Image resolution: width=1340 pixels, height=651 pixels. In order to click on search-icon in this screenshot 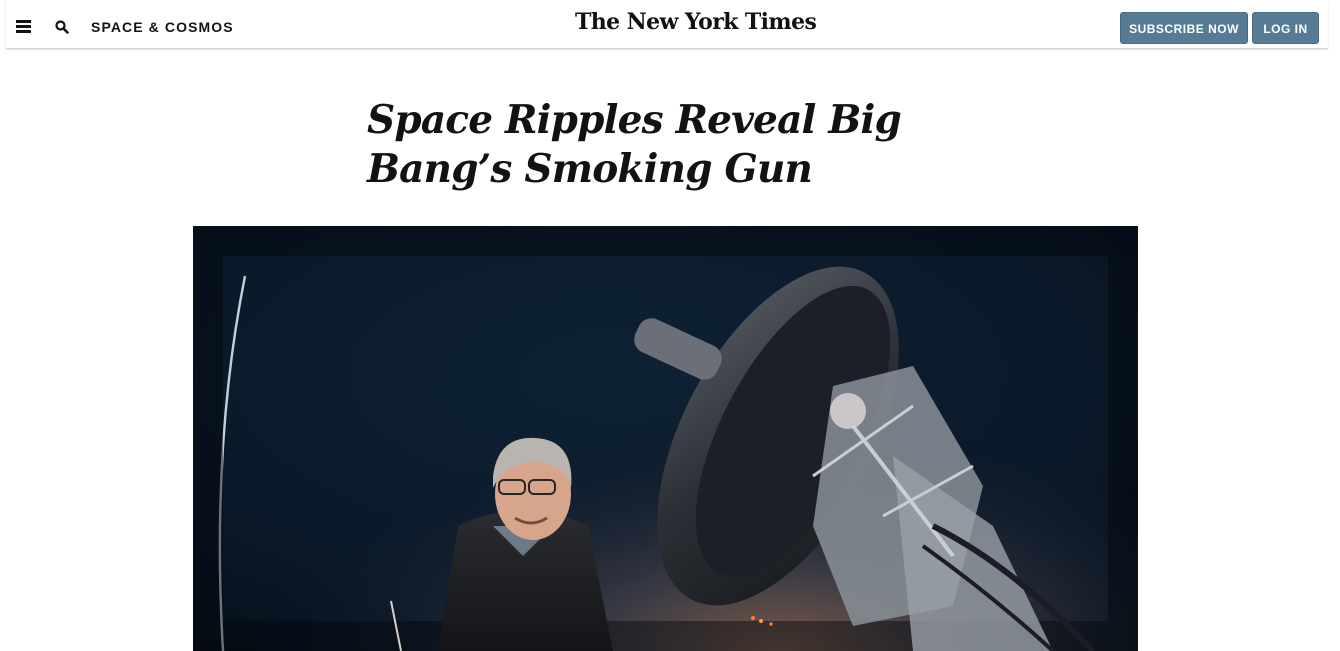, I will do `click(62, 27)`.